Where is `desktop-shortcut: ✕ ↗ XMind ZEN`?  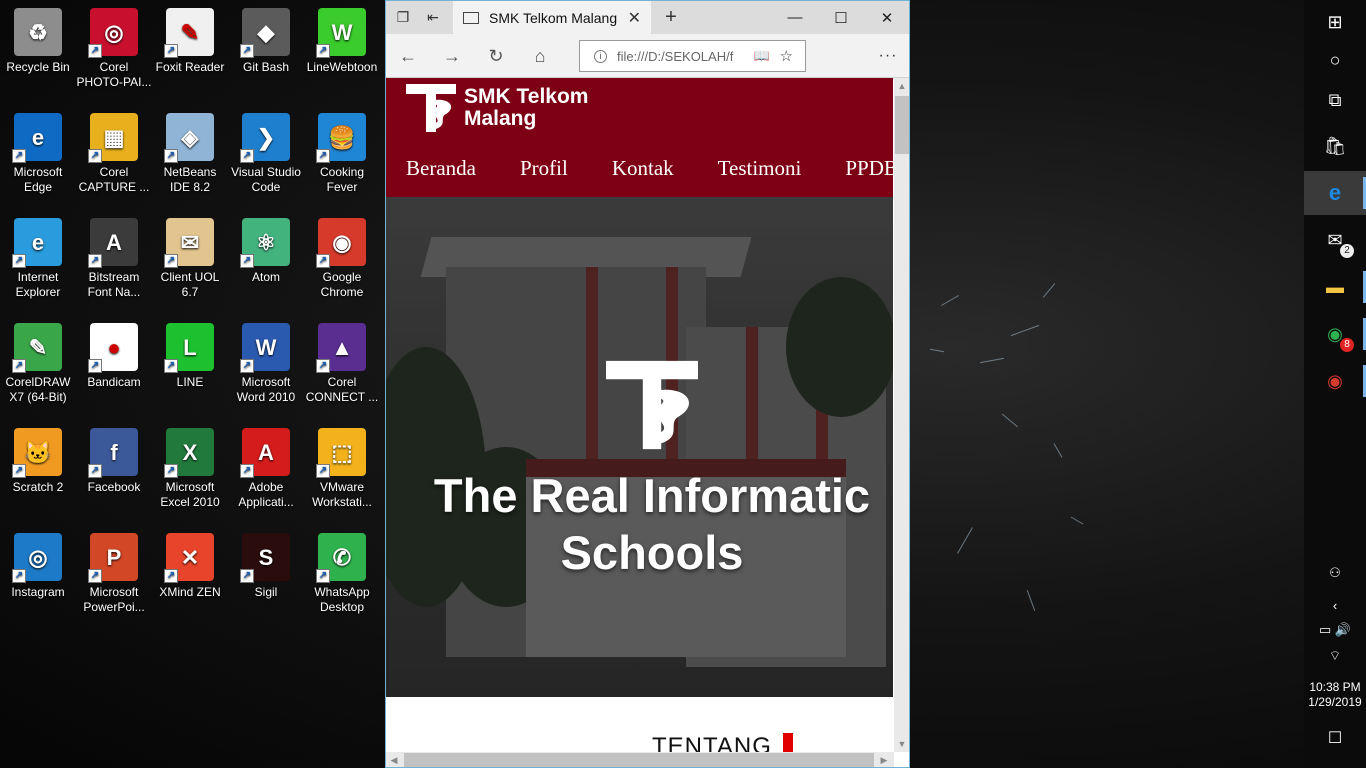
desktop-shortcut: ✕ ↗ XMind ZEN is located at coordinates (190, 577).